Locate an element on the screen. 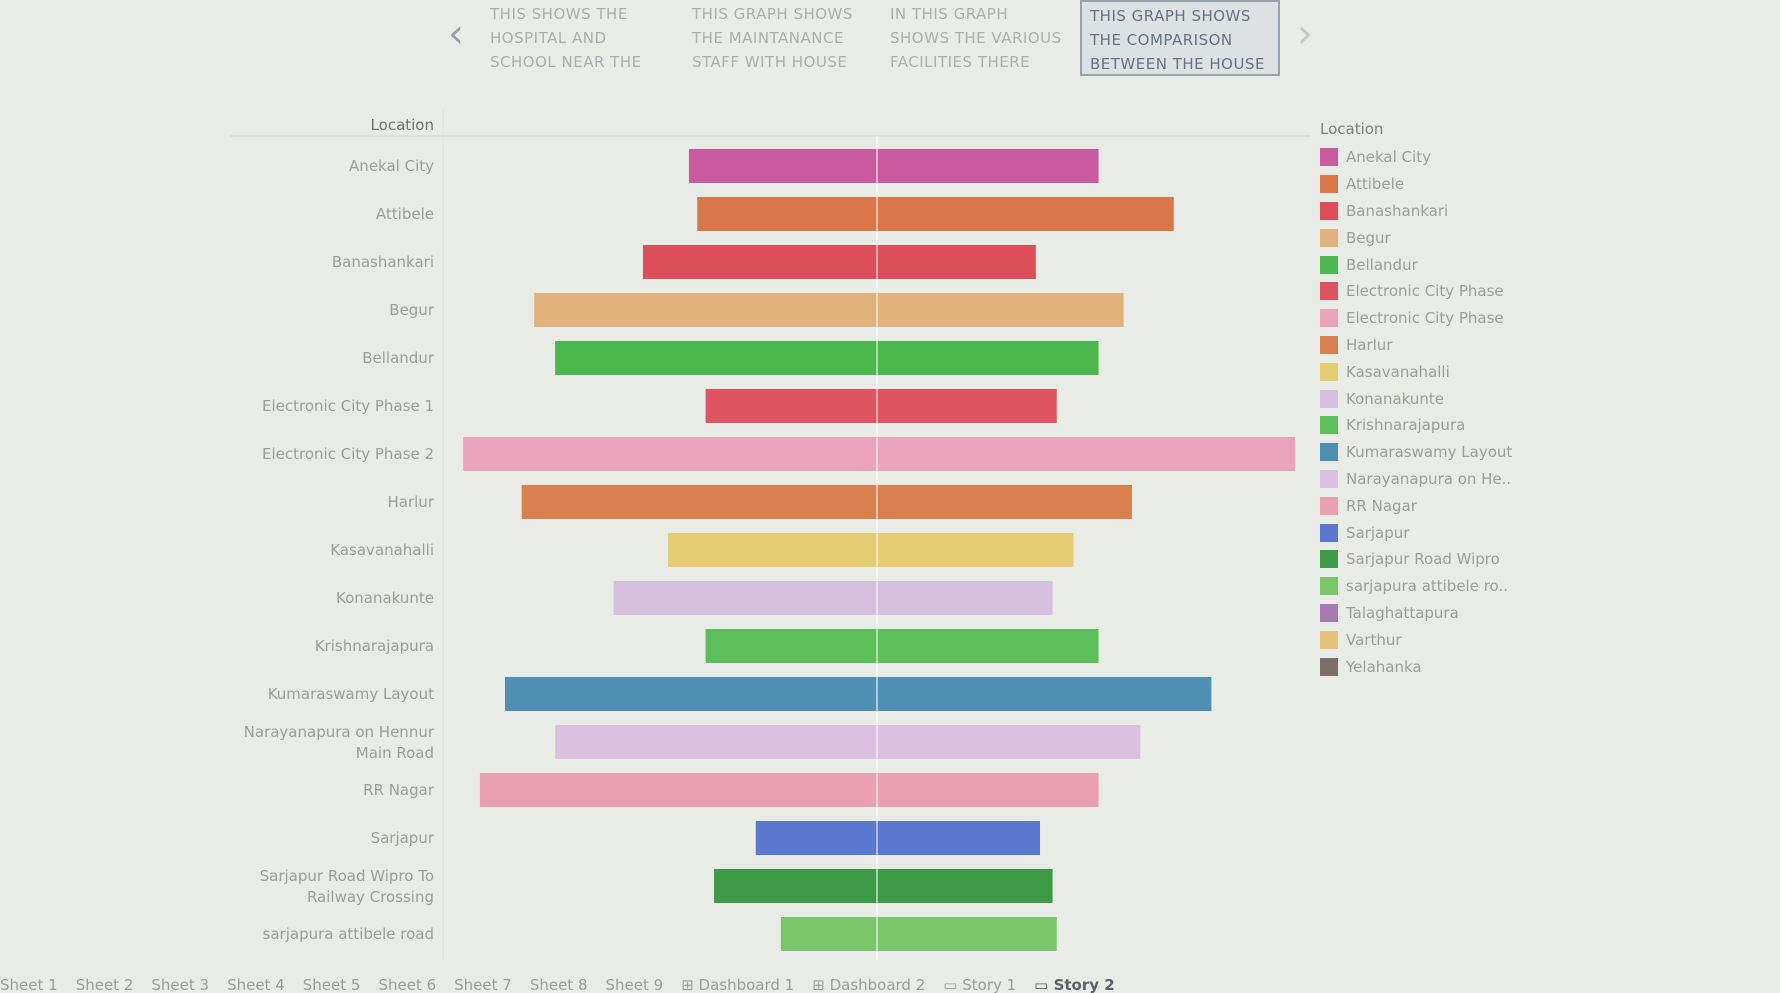  row-label: Banashankari is located at coordinates (383, 262).